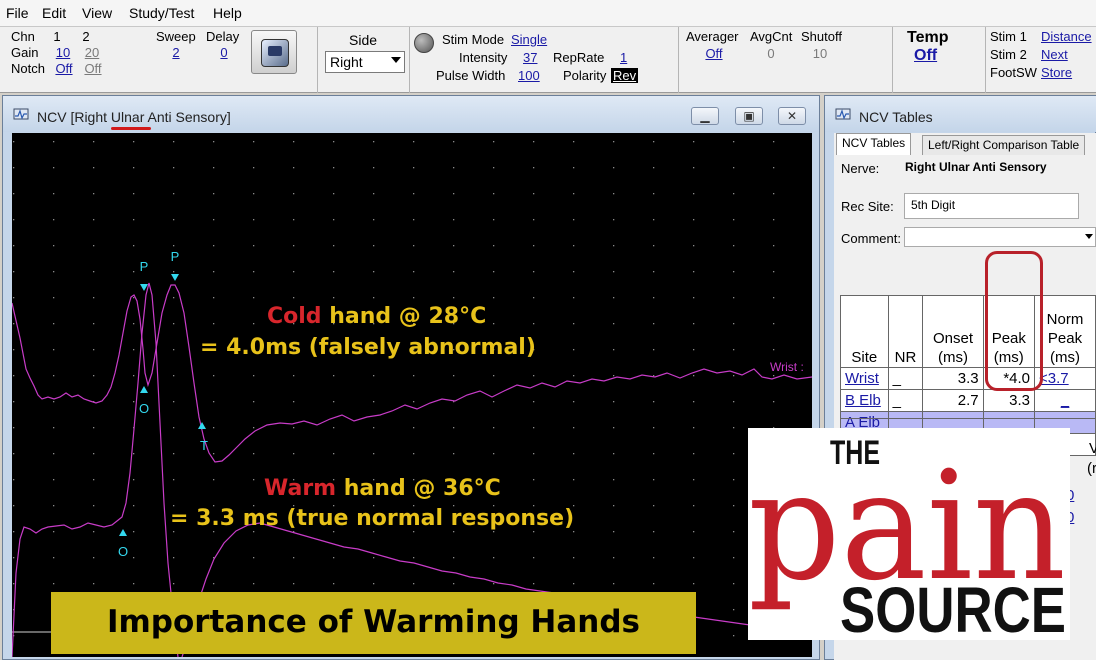 The width and height of the screenshot is (1096, 660). Describe the element at coordinates (131, 128) in the screenshot. I see `ulnar-underline-mark` at that location.